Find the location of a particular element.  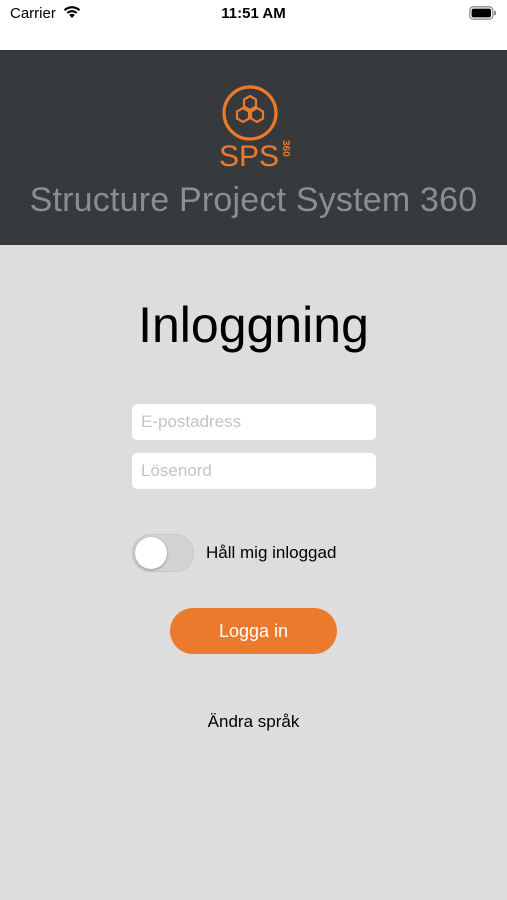

status-bar: Carrier 11:51 AM is located at coordinates (253, 25).